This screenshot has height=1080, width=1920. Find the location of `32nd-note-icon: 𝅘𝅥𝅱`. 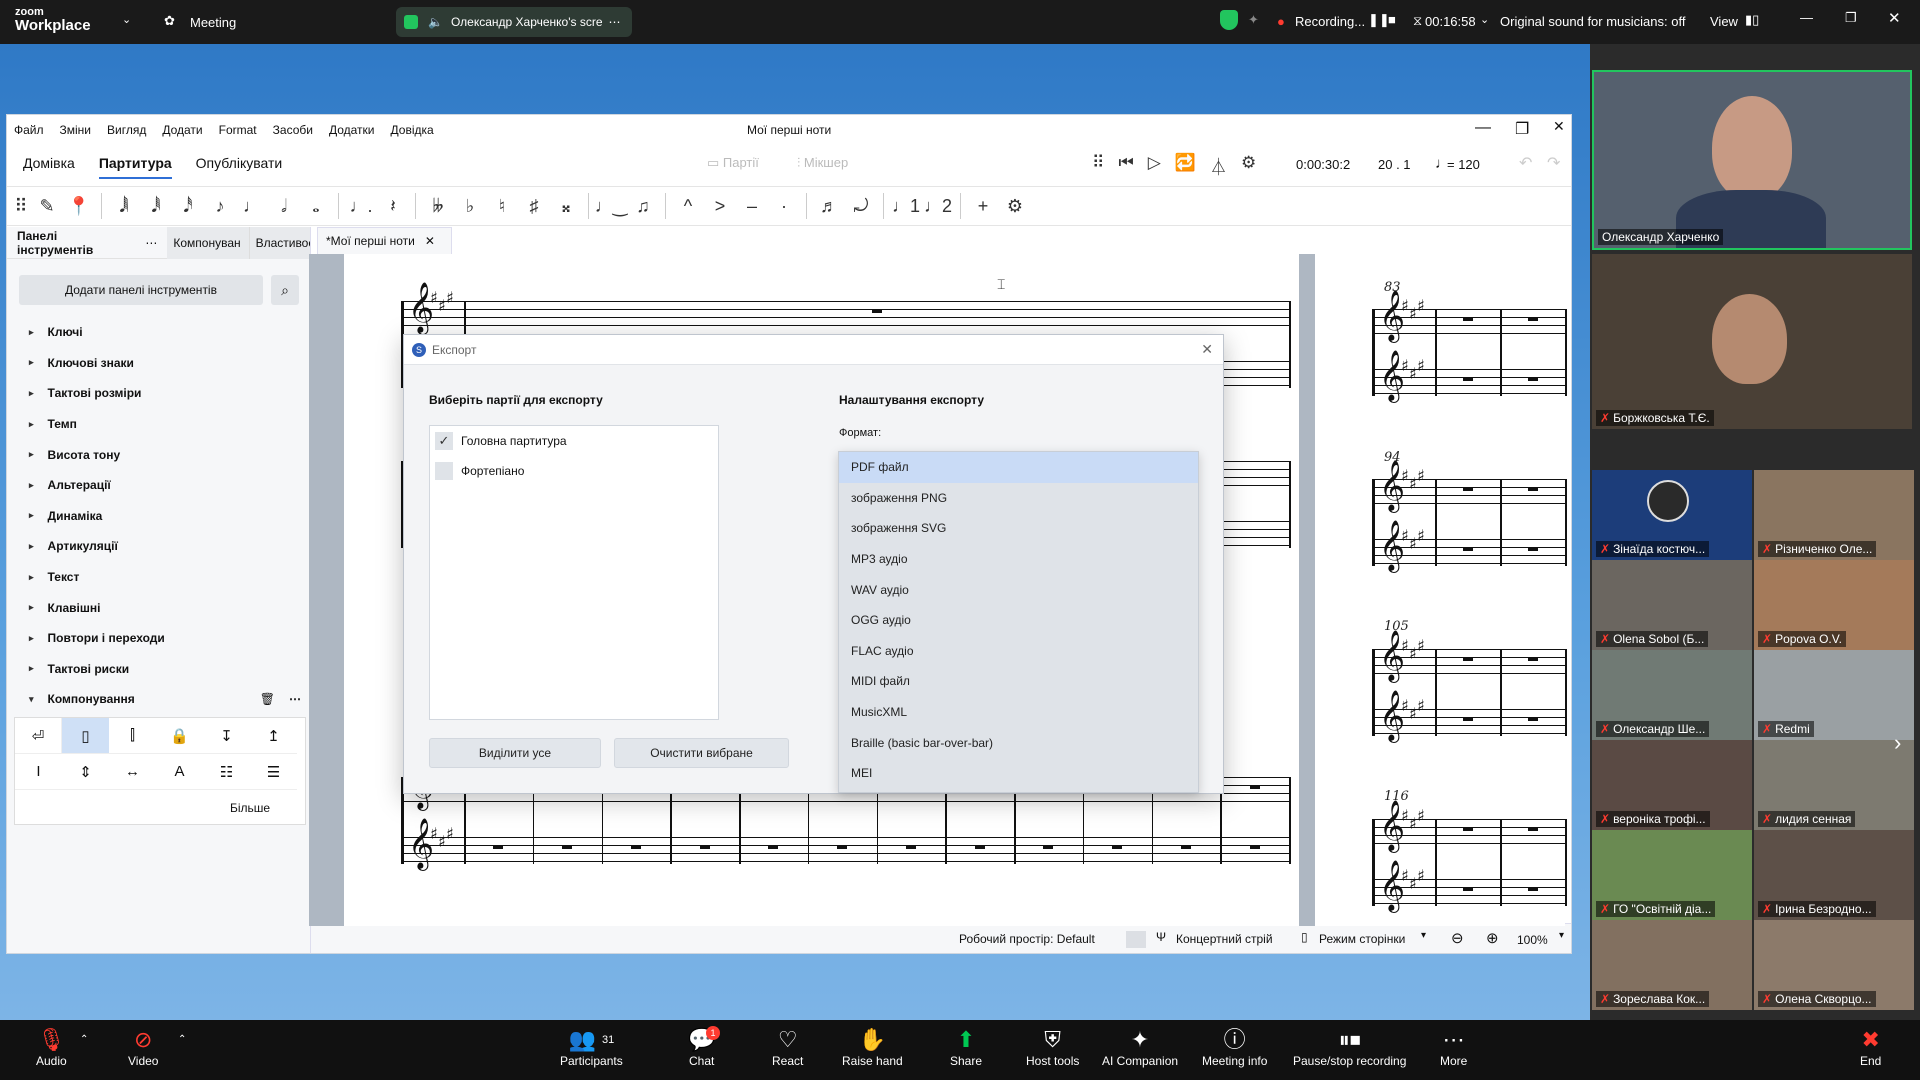

32nd-note-icon: 𝅘𝅥𝅱 is located at coordinates (156, 206).